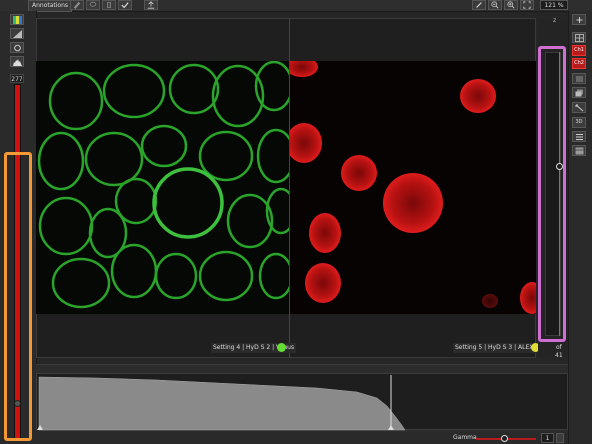 The height and width of the screenshot is (444, 592). I want to click on grid-view-button, so click(579, 37).